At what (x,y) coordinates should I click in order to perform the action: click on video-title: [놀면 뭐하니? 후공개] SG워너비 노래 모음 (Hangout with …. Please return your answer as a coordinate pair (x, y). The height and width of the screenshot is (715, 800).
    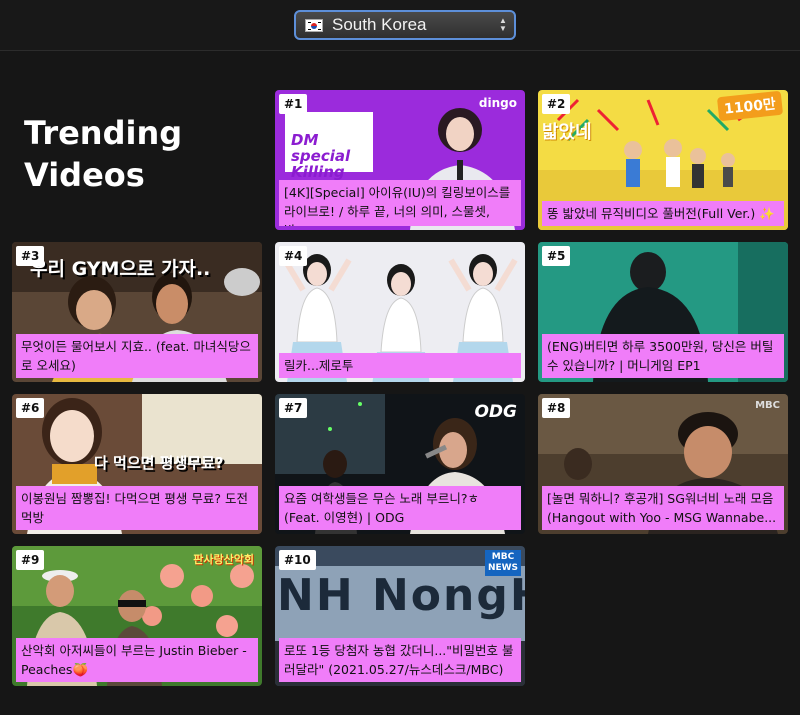
    Looking at the image, I should click on (663, 508).